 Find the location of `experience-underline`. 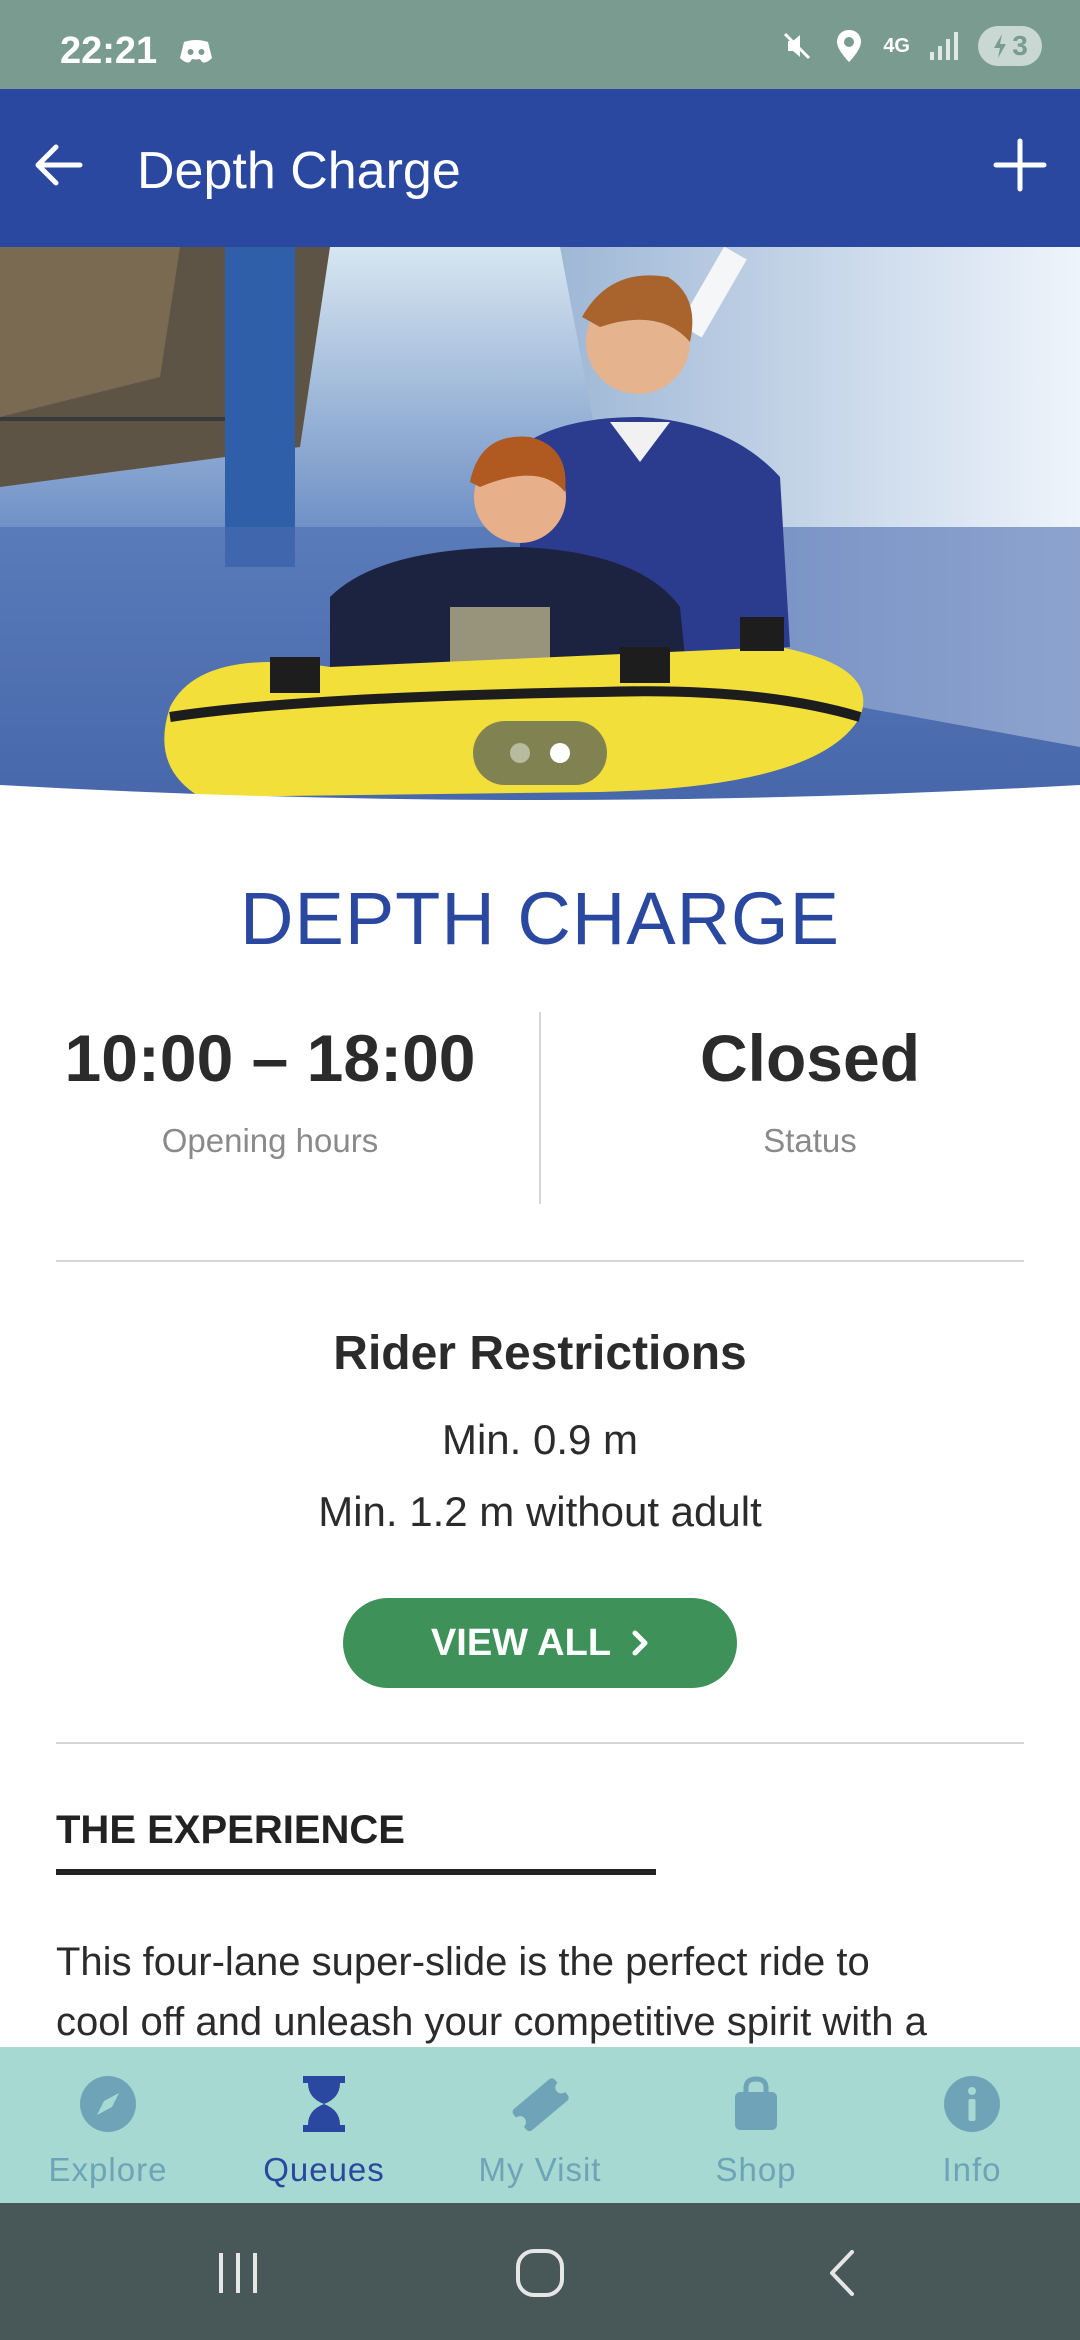

experience-underline is located at coordinates (356, 1872).